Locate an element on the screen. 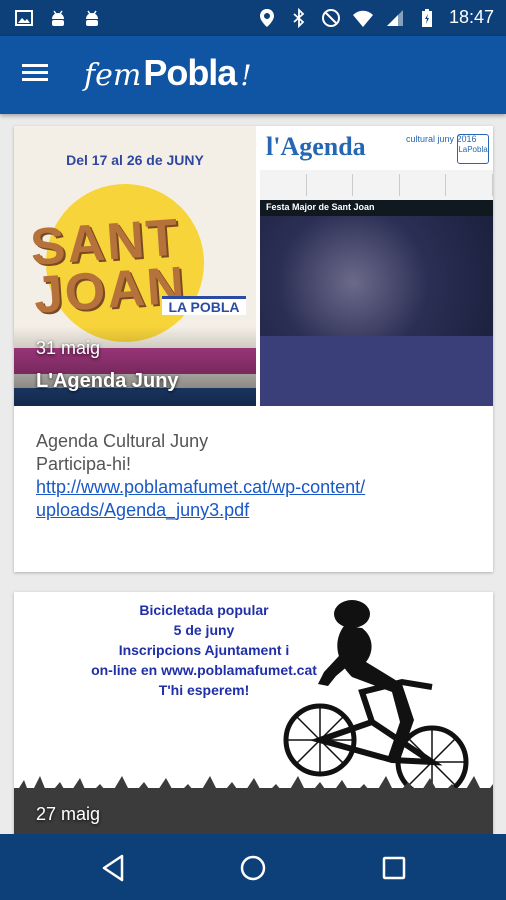 Image resolution: width=506 pixels, height=900 pixels. sant-joan-poster: Del 17 al 26 de JUNY SANT JOAN LA POBLA is located at coordinates (135, 266).